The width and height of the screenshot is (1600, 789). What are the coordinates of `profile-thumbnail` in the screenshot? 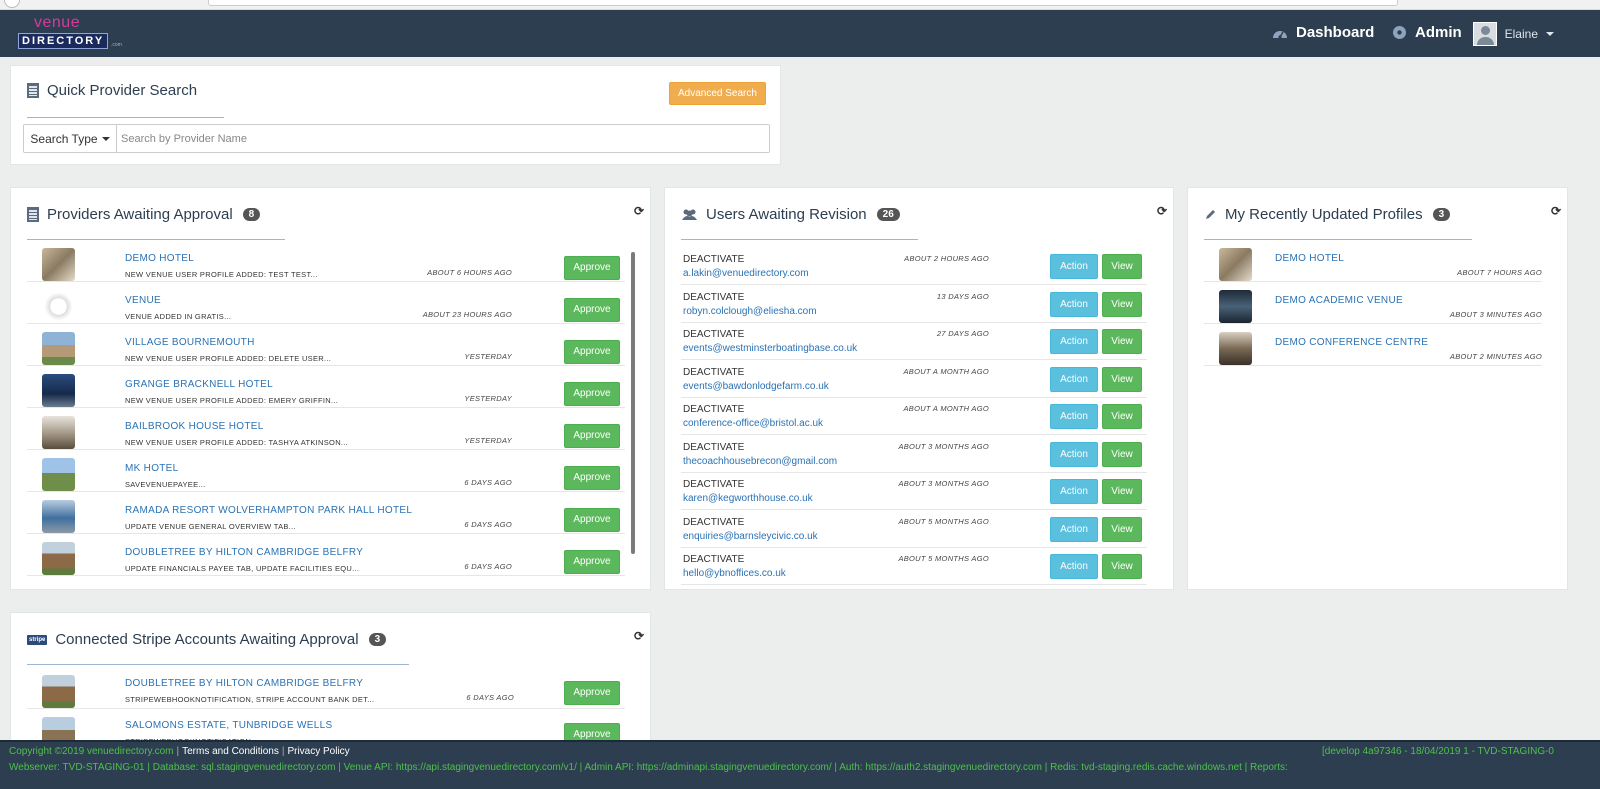 It's located at (1235, 306).